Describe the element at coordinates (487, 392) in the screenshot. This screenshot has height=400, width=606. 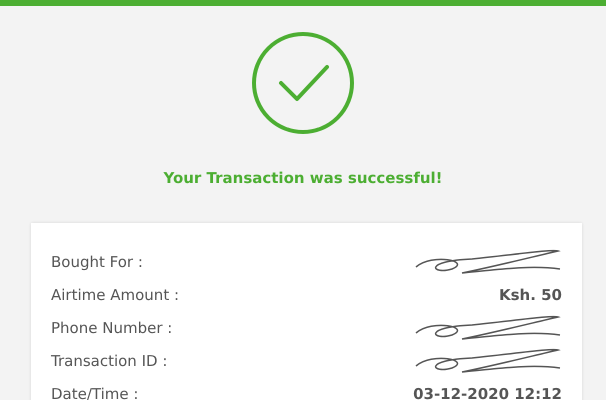
I see `detail-value: 03-12-2020 12:12` at that location.